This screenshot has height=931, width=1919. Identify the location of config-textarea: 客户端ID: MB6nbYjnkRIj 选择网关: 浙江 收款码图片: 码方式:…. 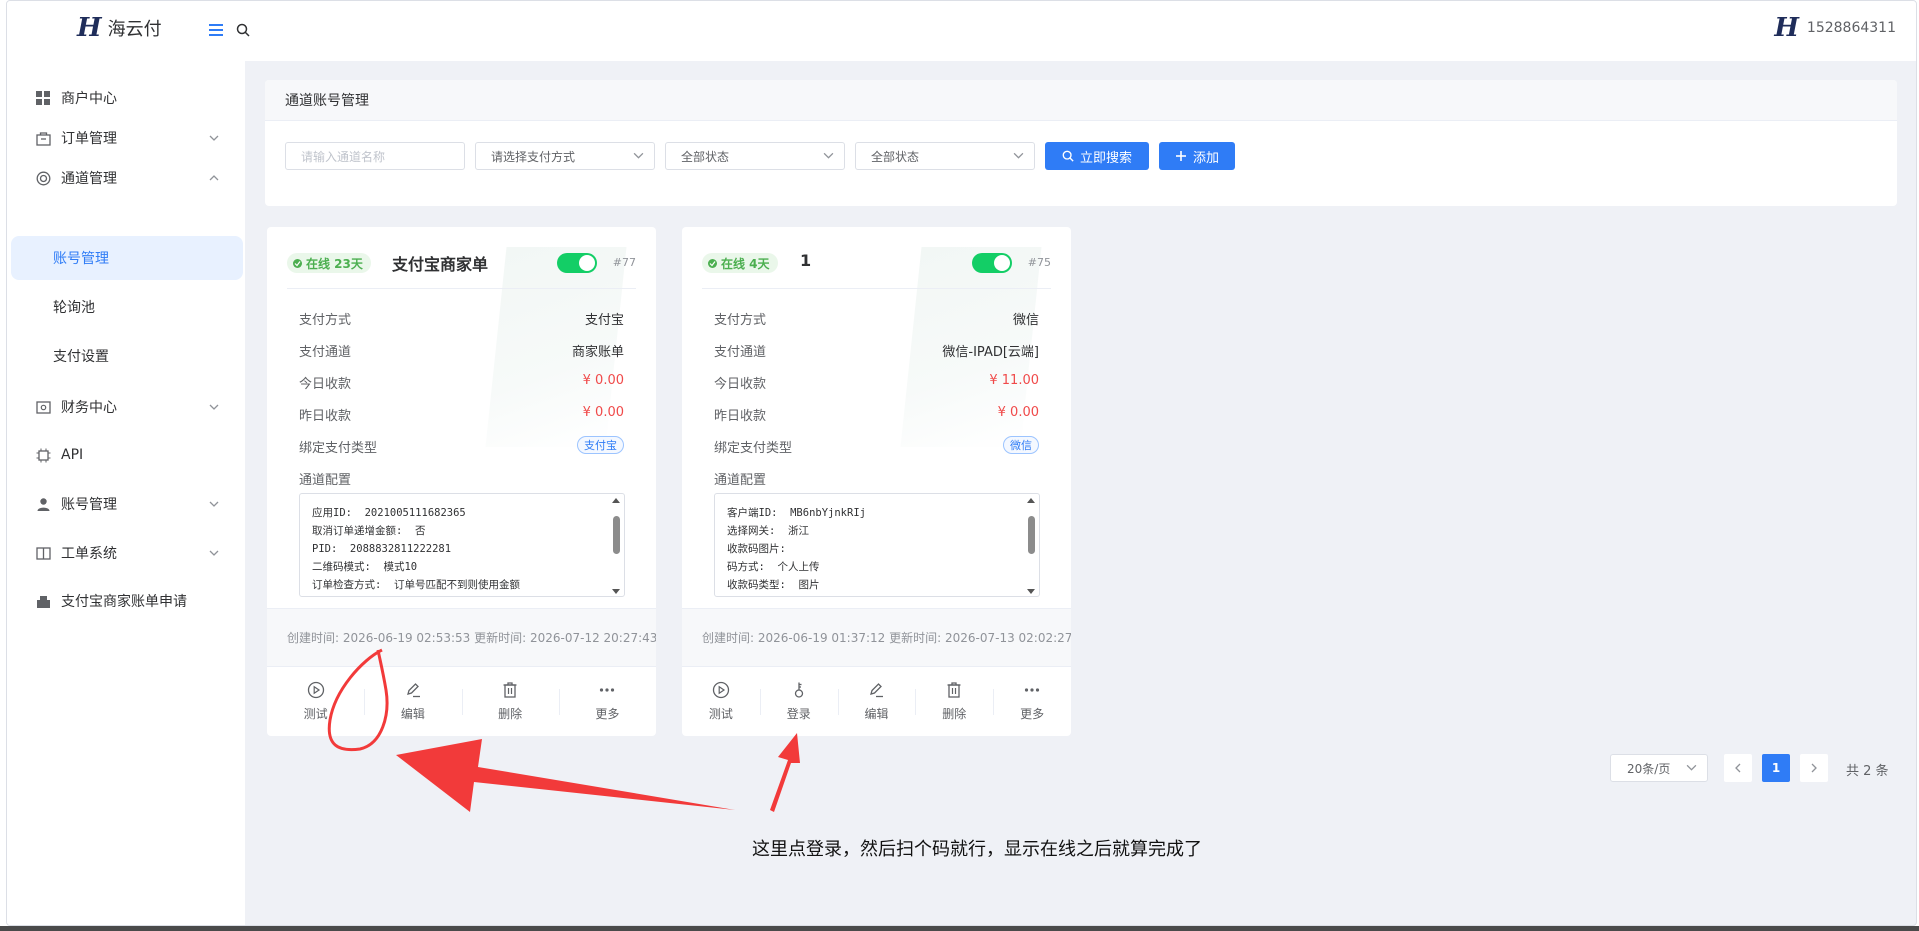
(877, 545).